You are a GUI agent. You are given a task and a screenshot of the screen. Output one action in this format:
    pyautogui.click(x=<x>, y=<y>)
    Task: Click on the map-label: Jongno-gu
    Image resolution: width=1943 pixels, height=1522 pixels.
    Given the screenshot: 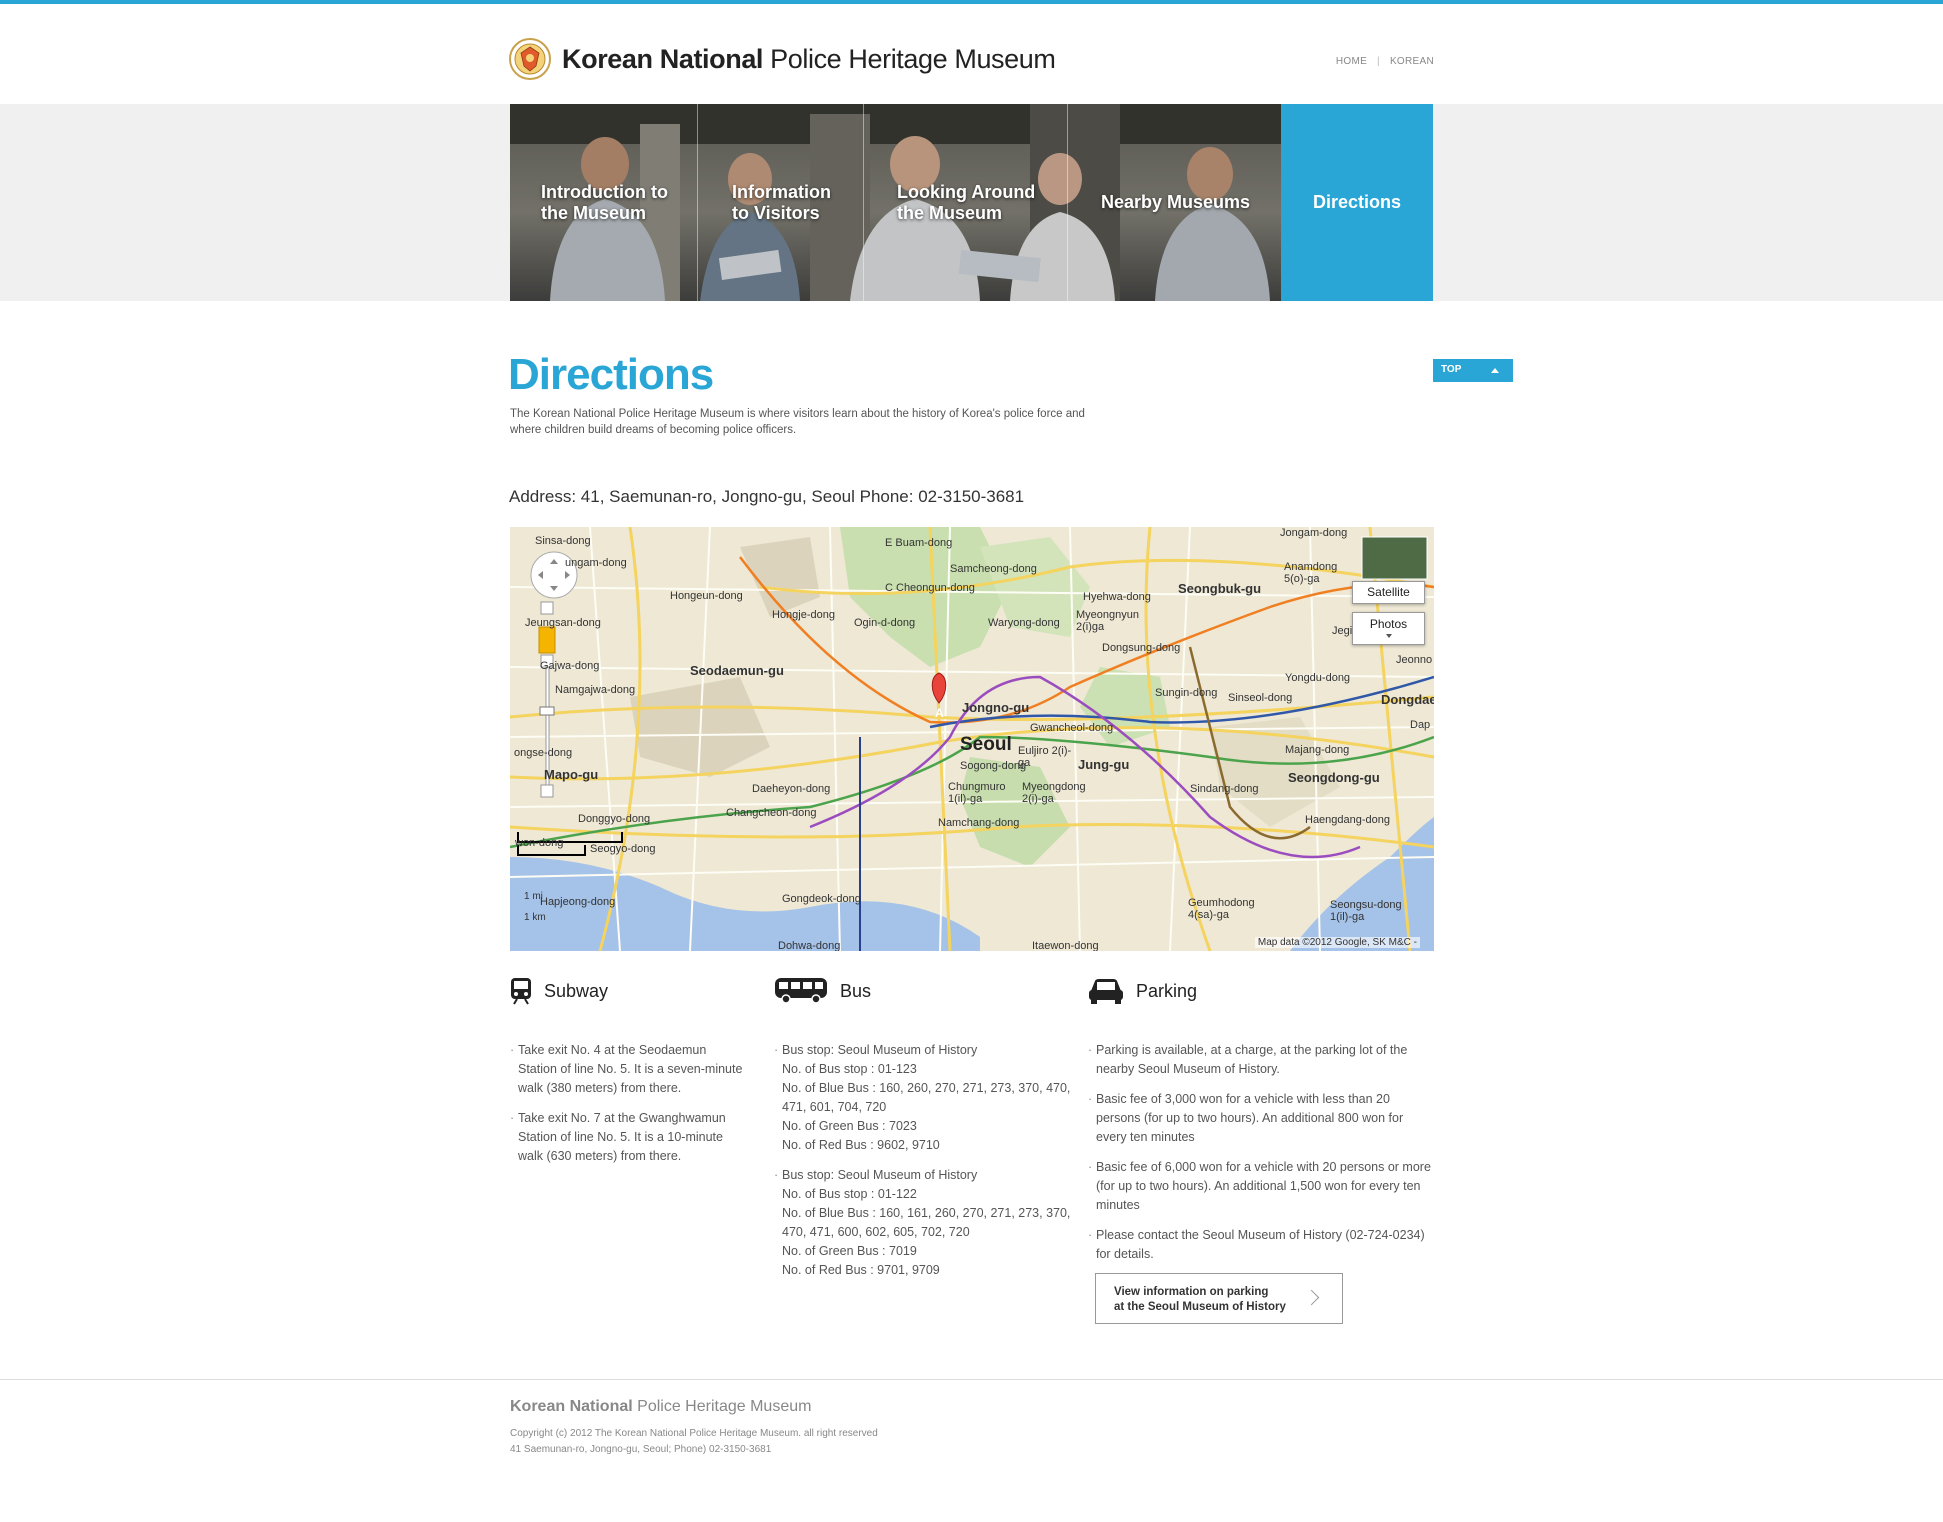 What is the action you would take?
    pyautogui.click(x=996, y=707)
    